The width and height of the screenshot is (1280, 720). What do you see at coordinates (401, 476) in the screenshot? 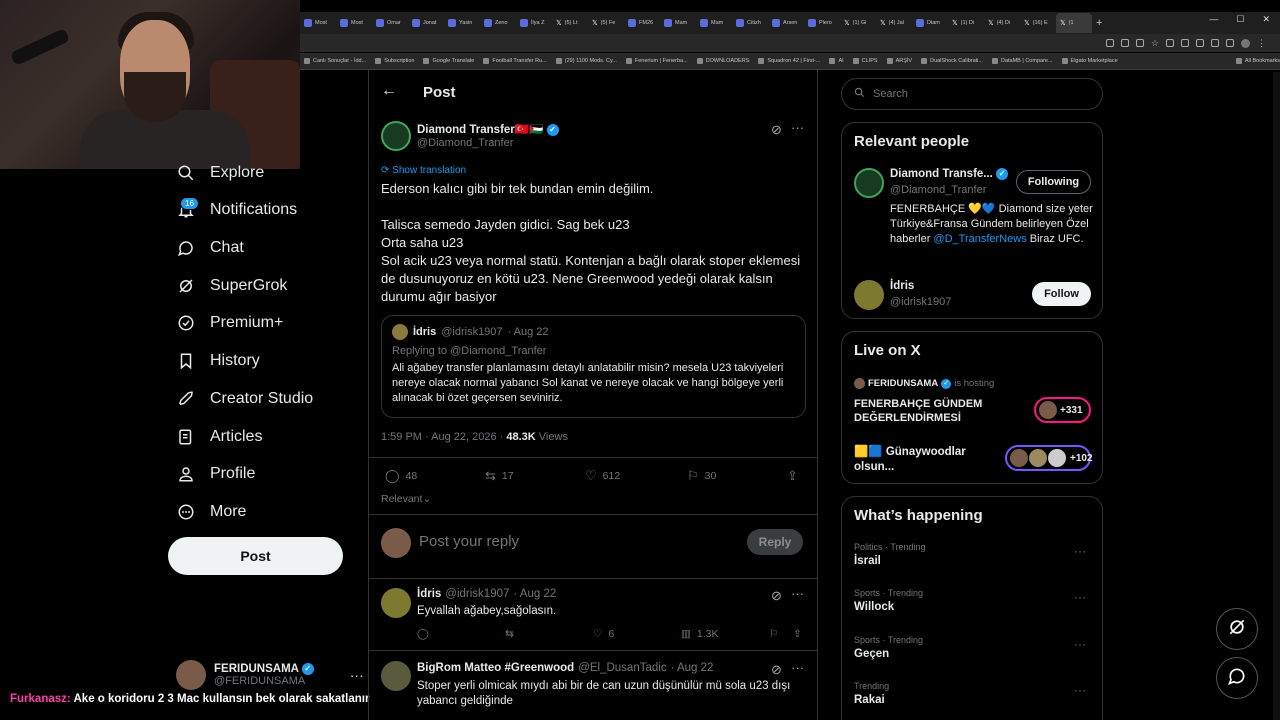
I see `reply-action: ◯ 48` at bounding box center [401, 476].